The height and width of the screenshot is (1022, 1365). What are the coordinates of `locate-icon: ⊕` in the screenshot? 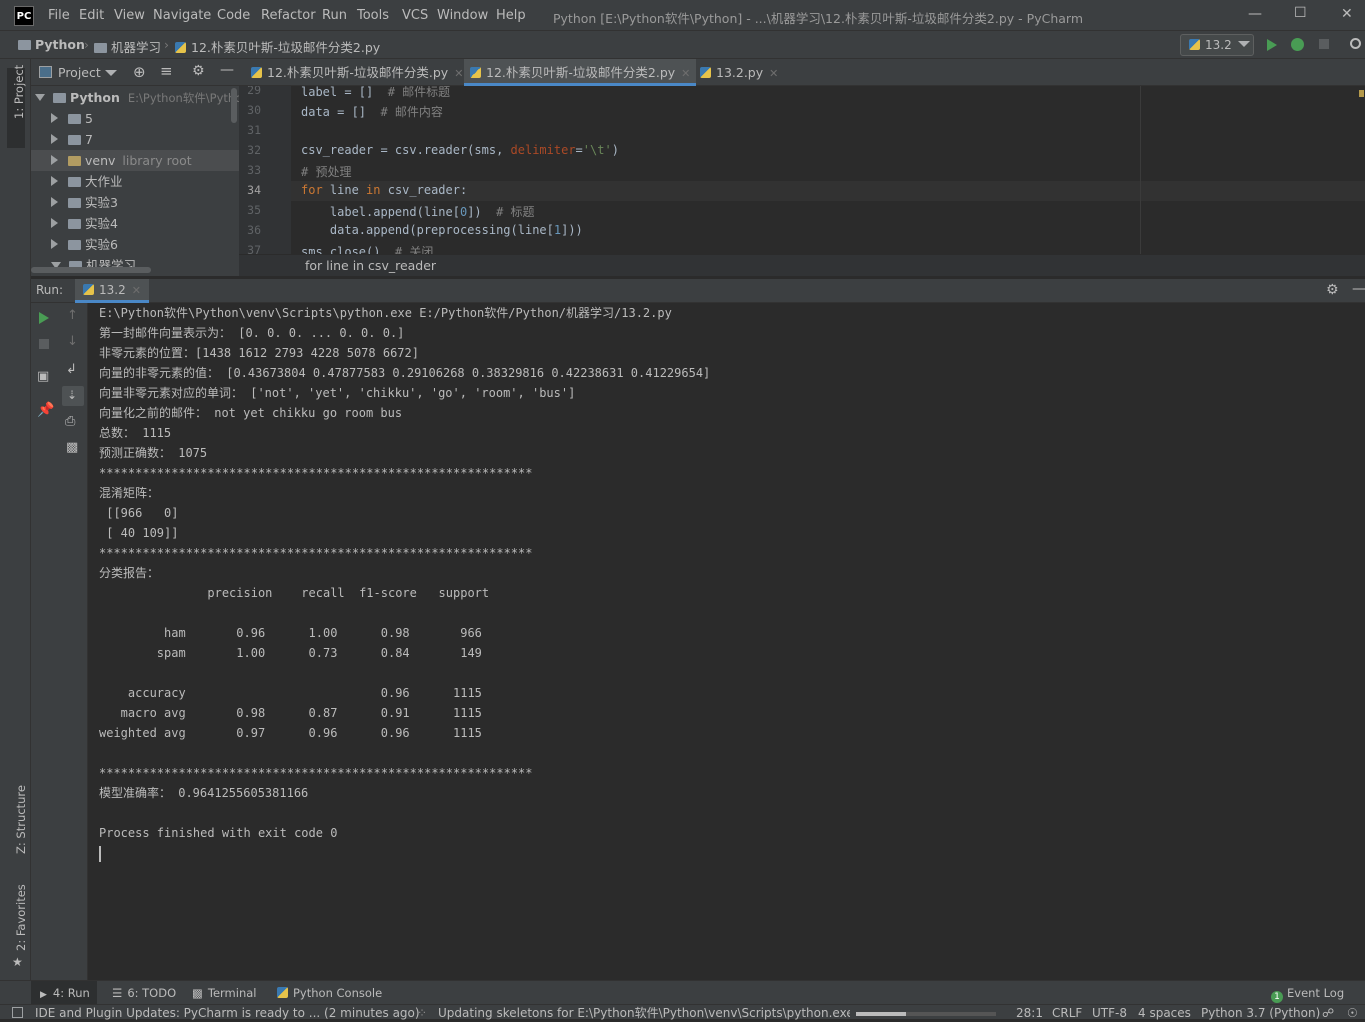 It's located at (139, 72).